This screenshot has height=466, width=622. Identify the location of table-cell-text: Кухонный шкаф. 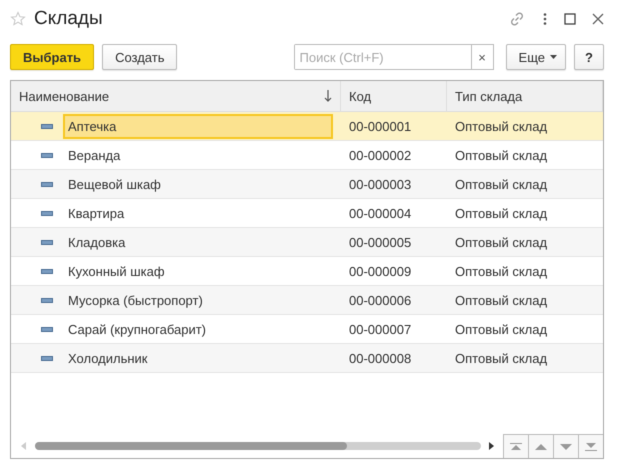
(116, 271).